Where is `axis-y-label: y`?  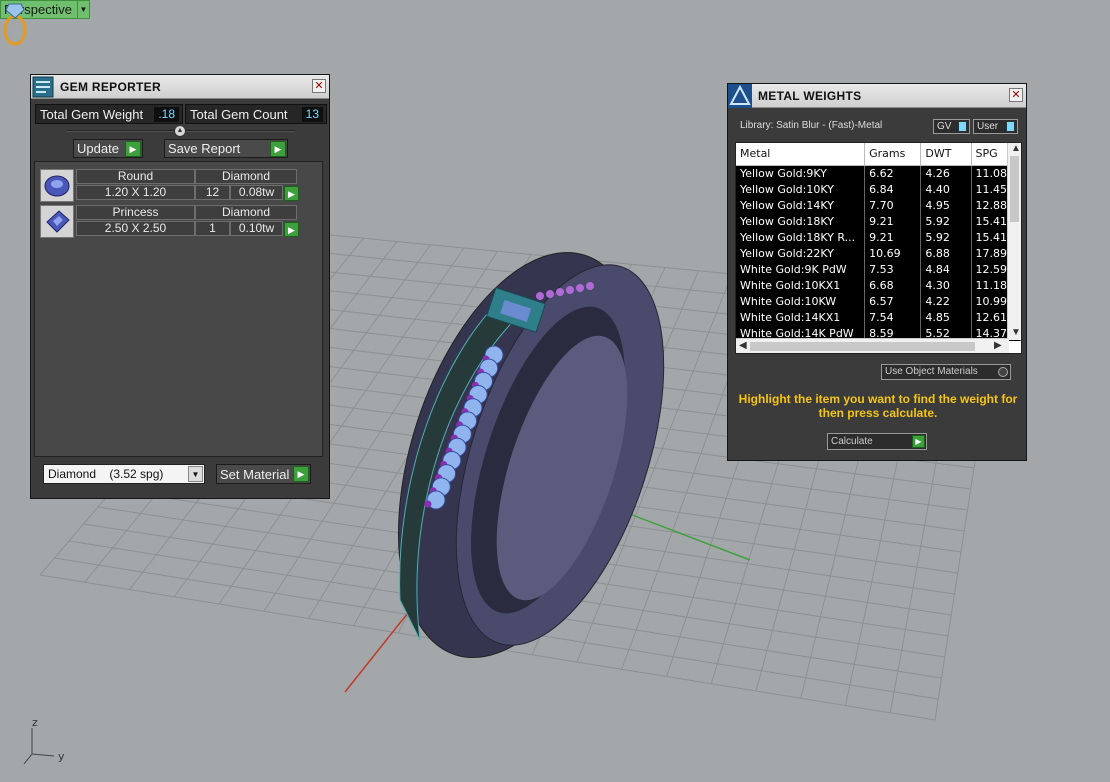 axis-y-label: y is located at coordinates (61, 756).